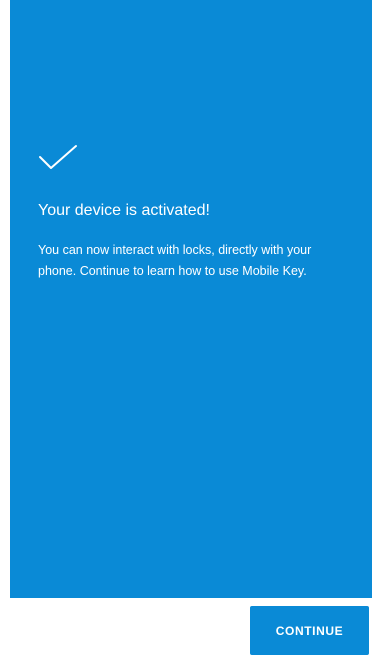  I want to click on checkmark-icon, so click(58, 157).